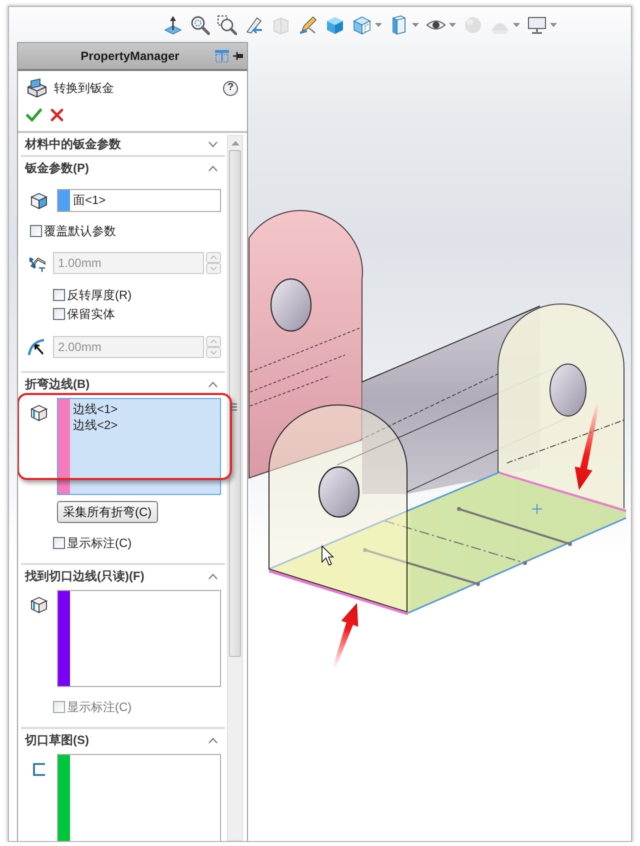 The height and width of the screenshot is (846, 640). Describe the element at coordinates (254, 24) in the screenshot. I see `pen-icon` at that location.